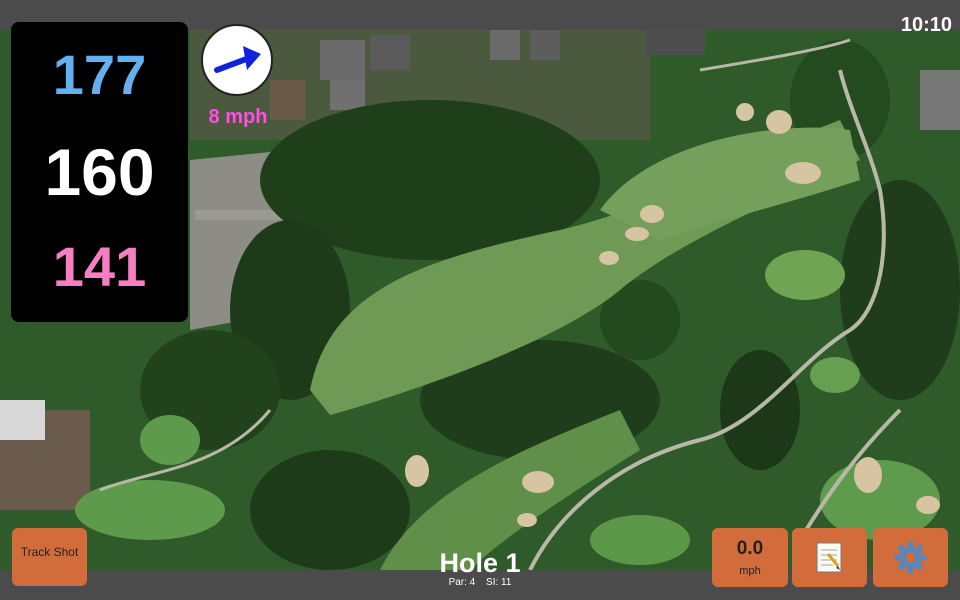 This screenshot has width=960, height=600. I want to click on speed-button: 0.0 mph, so click(750, 557).